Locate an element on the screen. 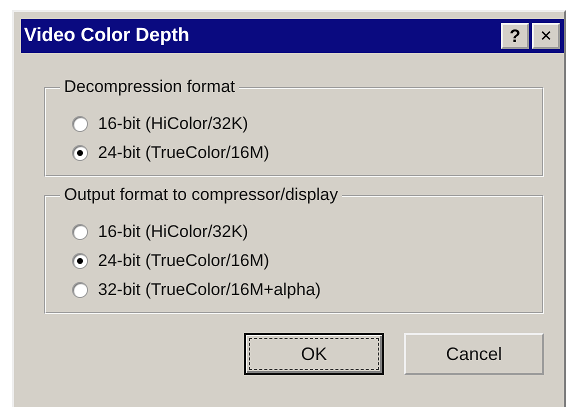 This screenshot has height=407, width=569. close-button: ✕ is located at coordinates (546, 36).